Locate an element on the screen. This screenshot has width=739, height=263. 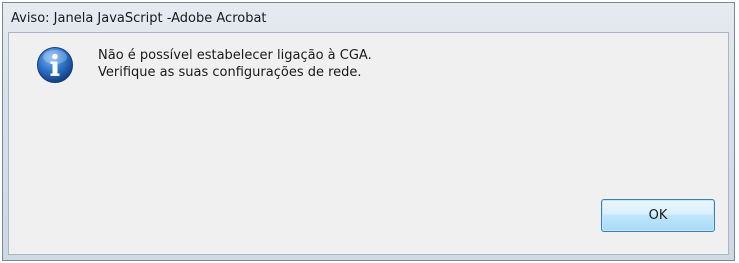
title-bar: Aviso: Janela JavaScript -Adobe Acrobat is located at coordinates (368, 18).